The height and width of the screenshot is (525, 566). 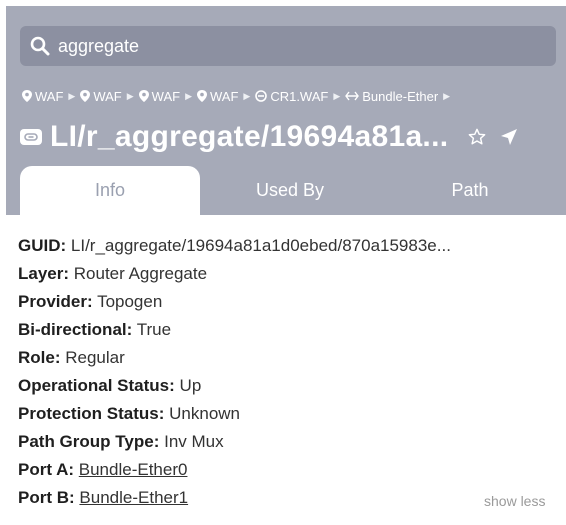 What do you see at coordinates (290, 470) in the screenshot?
I see `detail-row-port-a: Port A: Bundle-Ether0` at bounding box center [290, 470].